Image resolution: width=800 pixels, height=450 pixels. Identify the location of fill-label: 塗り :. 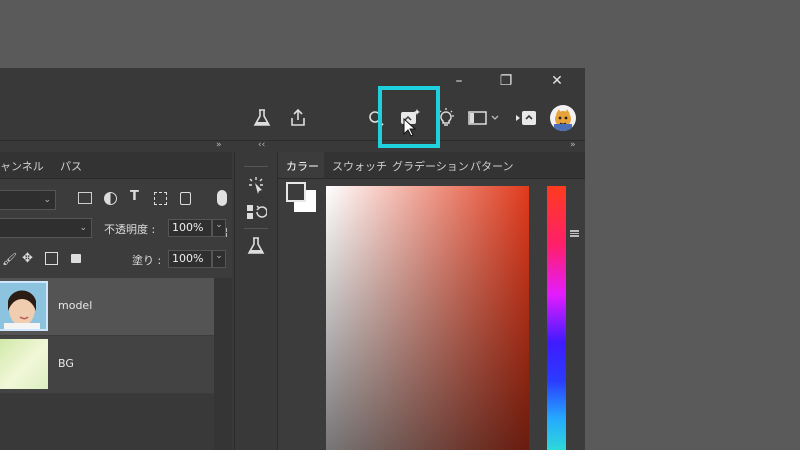
(147, 260).